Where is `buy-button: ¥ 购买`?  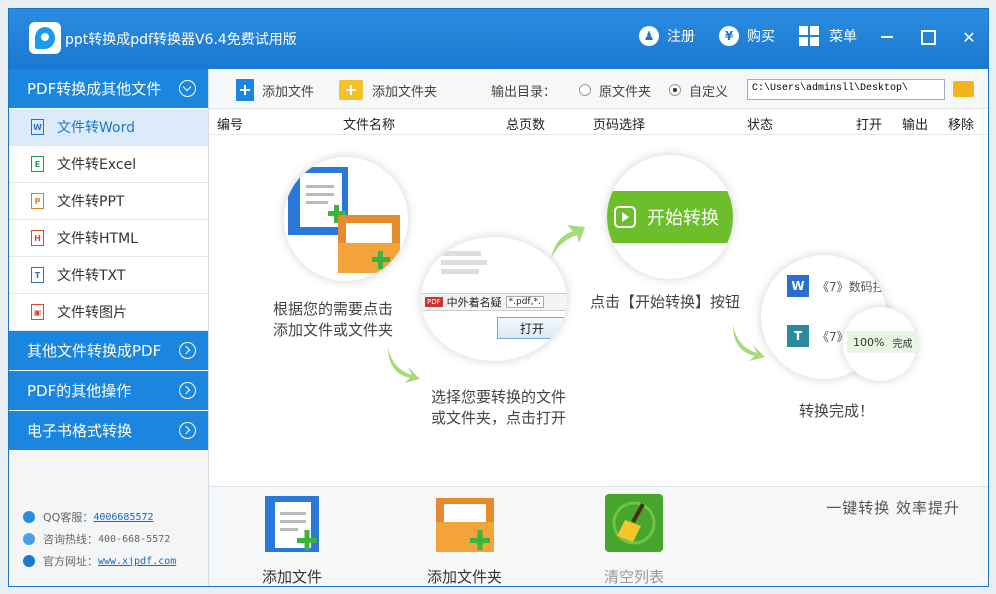
buy-button: ¥ 购买 is located at coordinates (747, 36).